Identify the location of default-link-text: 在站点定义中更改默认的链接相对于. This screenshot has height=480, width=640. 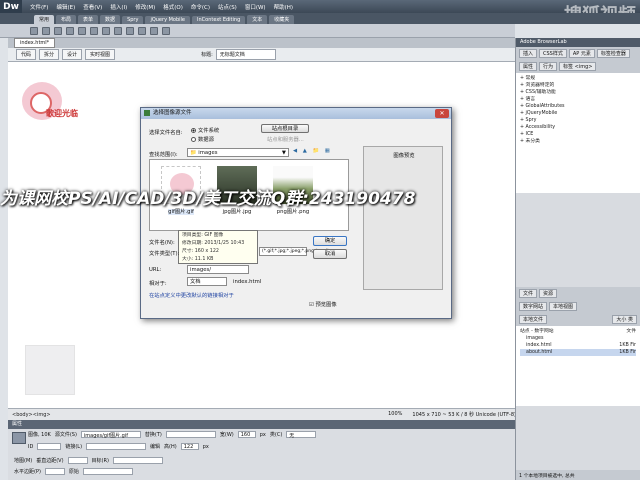
(191, 295).